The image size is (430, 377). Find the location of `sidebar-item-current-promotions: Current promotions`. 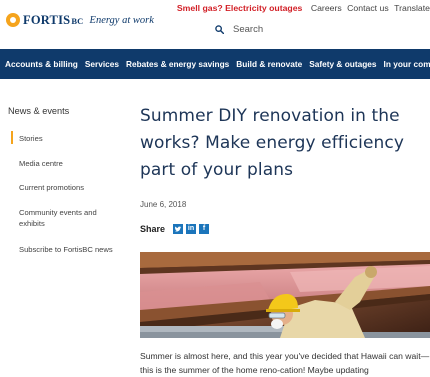

sidebar-item-current-promotions: Current promotions is located at coordinates (65, 194).